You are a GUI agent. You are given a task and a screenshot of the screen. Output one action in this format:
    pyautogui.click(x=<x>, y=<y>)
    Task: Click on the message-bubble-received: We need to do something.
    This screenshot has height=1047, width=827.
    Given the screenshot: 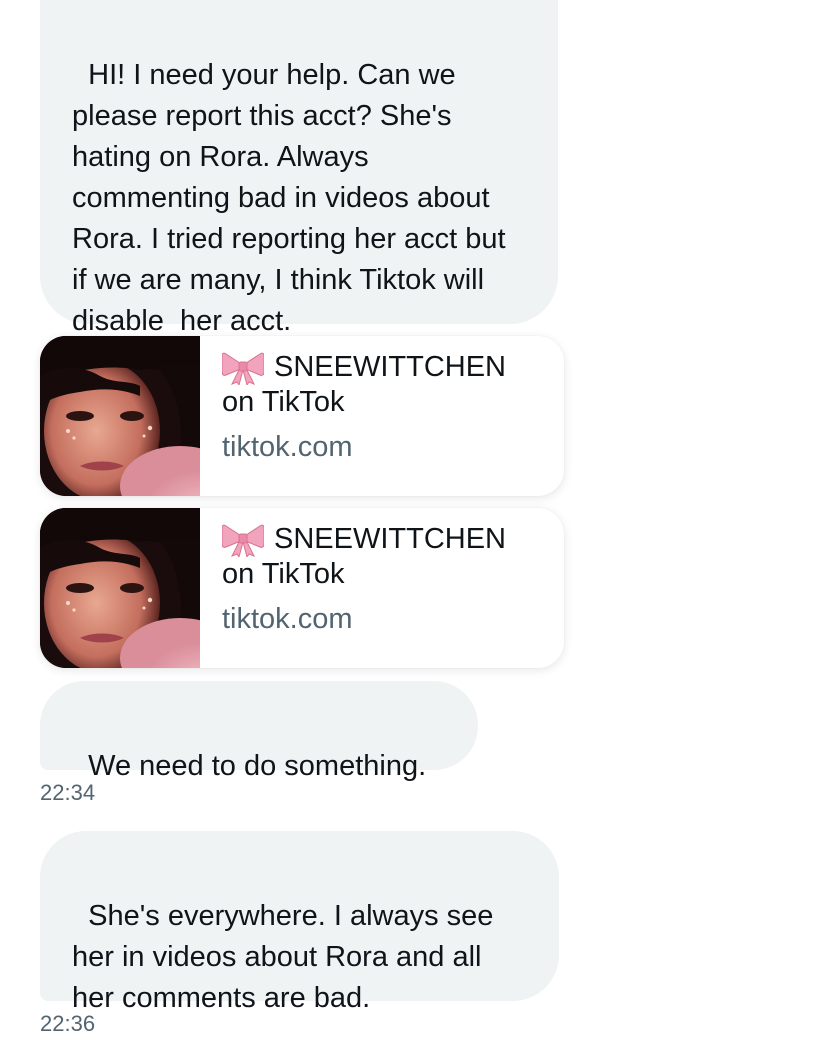 What is the action you would take?
    pyautogui.click(x=259, y=731)
    